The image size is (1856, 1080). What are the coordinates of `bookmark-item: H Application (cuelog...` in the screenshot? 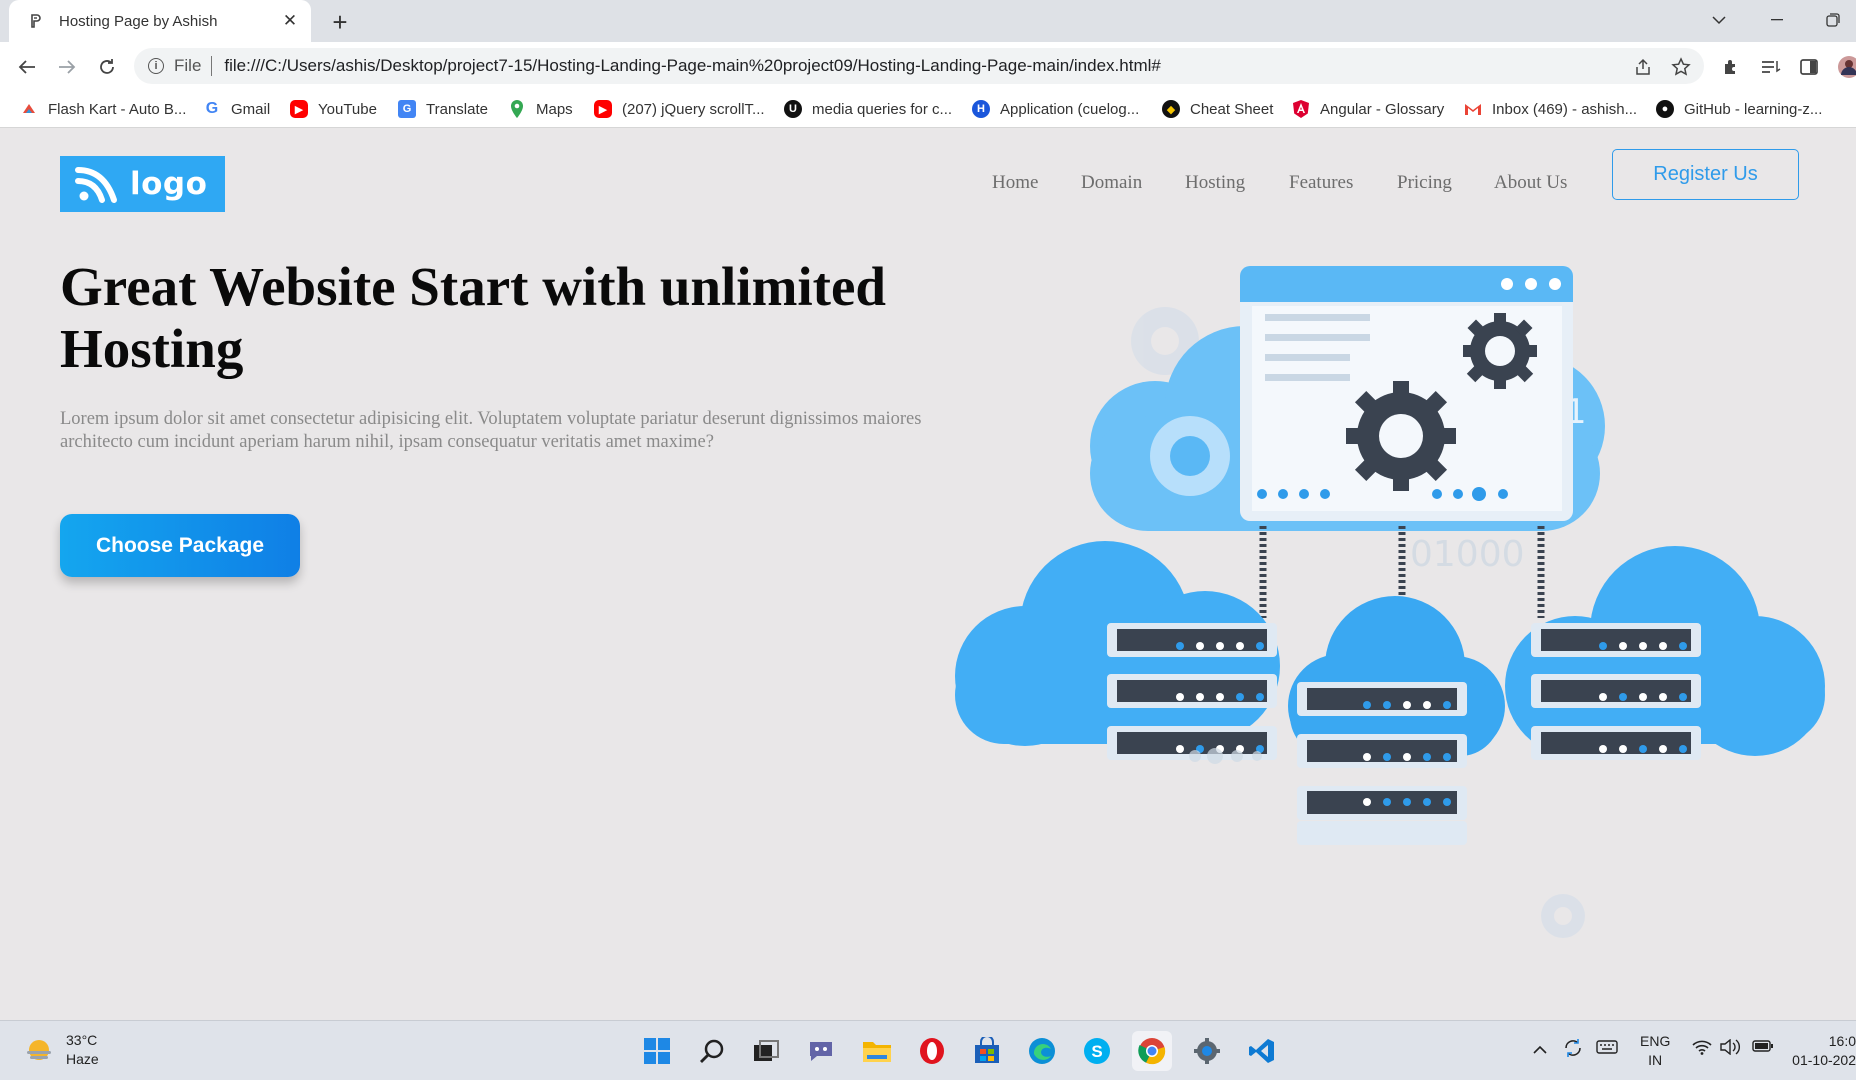 It's located at (1055, 109).